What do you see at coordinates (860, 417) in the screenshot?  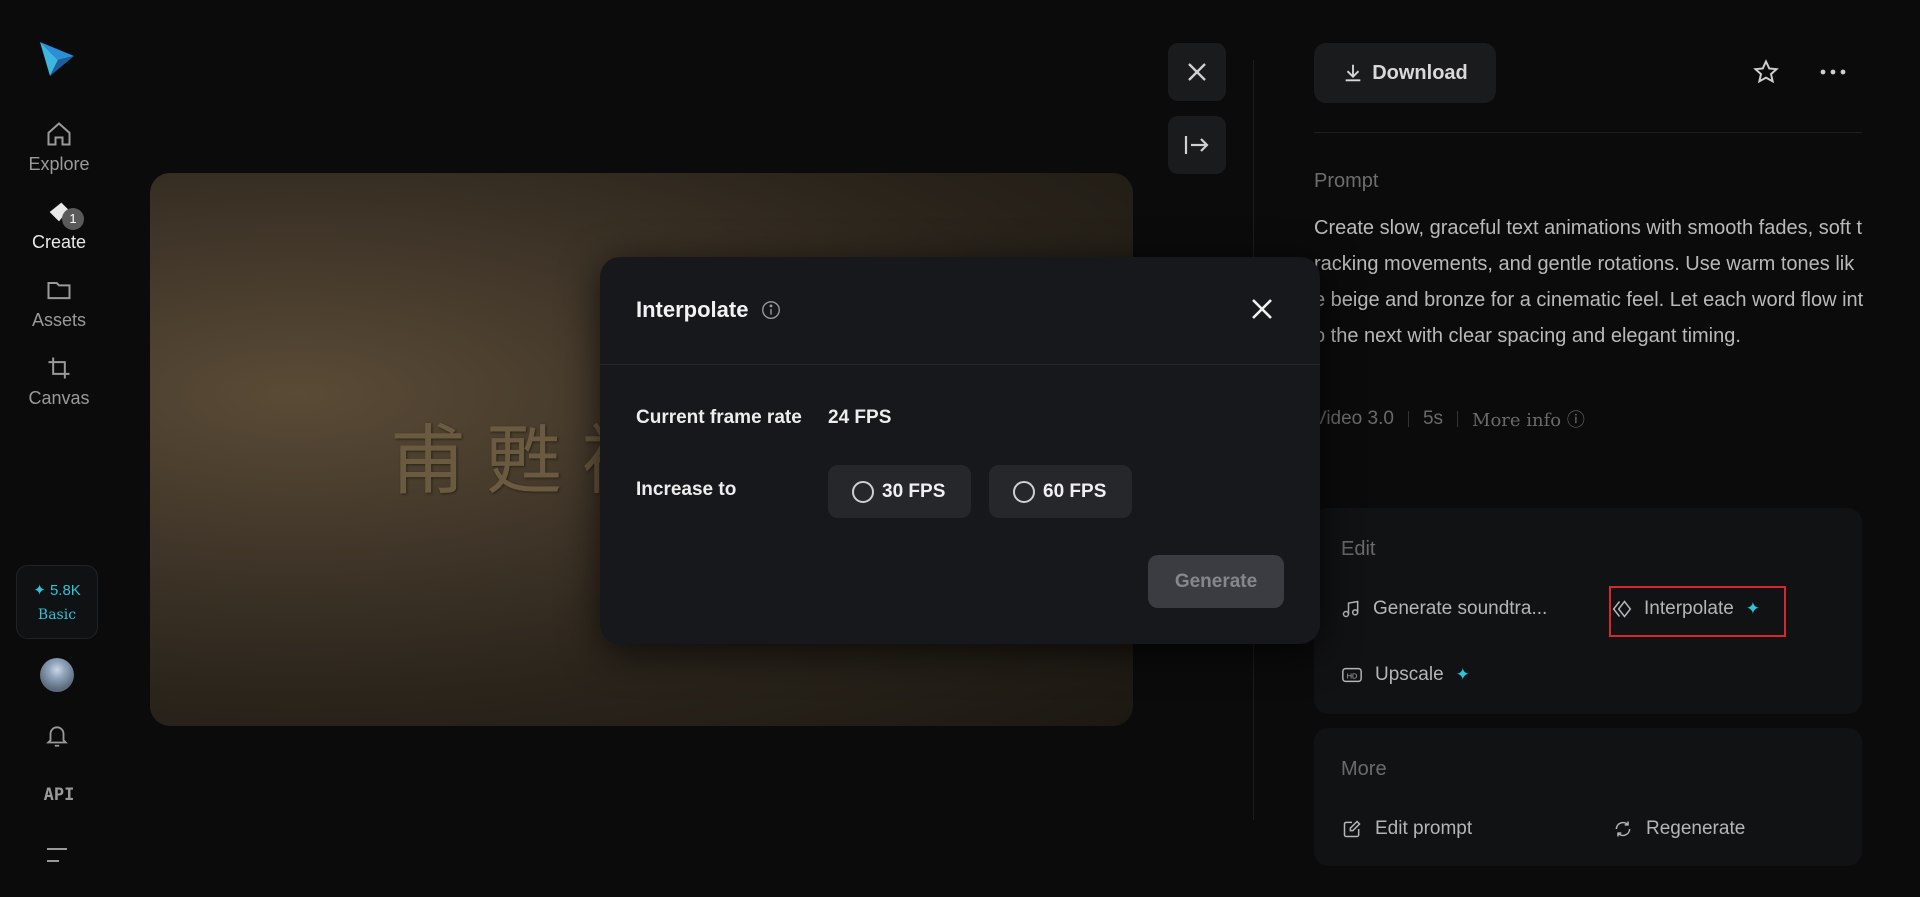 I see `current-frame-rate-value: 24 FPS` at bounding box center [860, 417].